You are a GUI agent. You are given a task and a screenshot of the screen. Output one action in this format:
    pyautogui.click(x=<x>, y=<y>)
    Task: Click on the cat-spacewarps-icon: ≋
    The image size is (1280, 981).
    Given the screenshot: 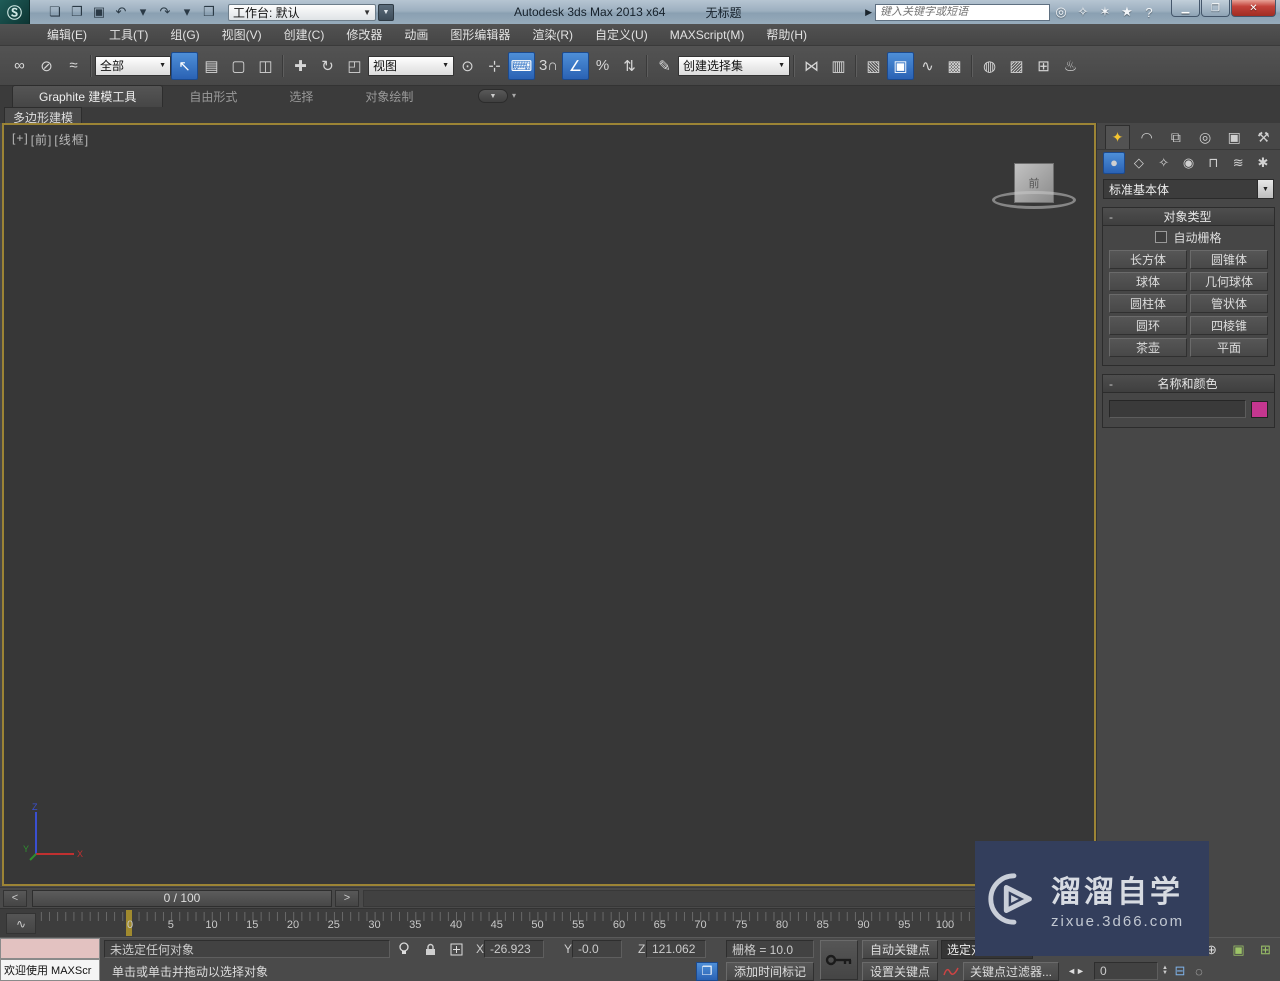 What is the action you would take?
    pyautogui.click(x=1238, y=163)
    